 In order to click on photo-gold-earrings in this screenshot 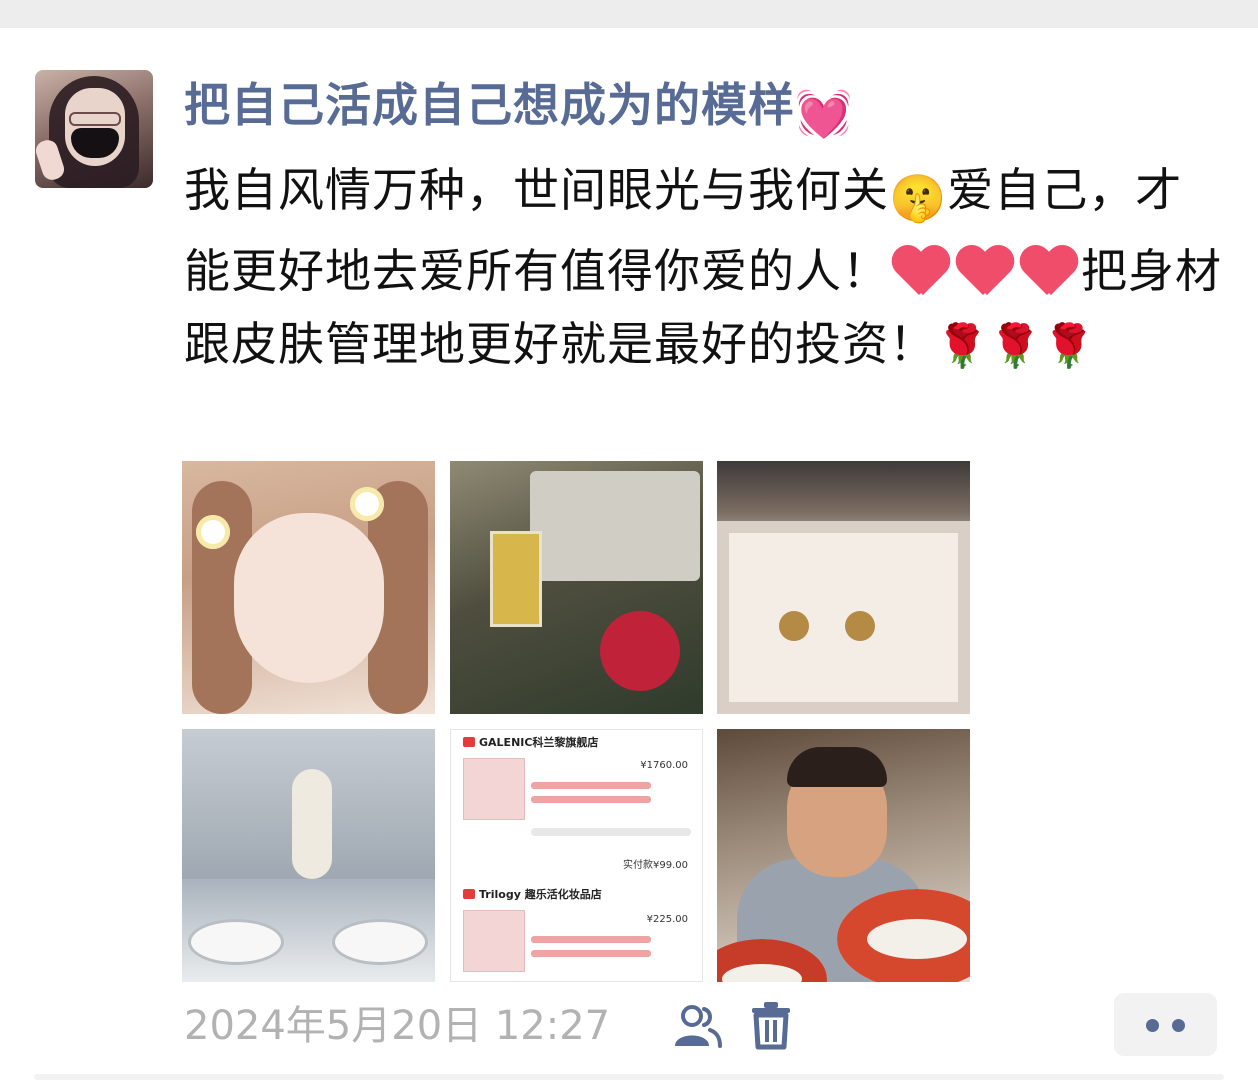, I will do `click(843, 587)`.